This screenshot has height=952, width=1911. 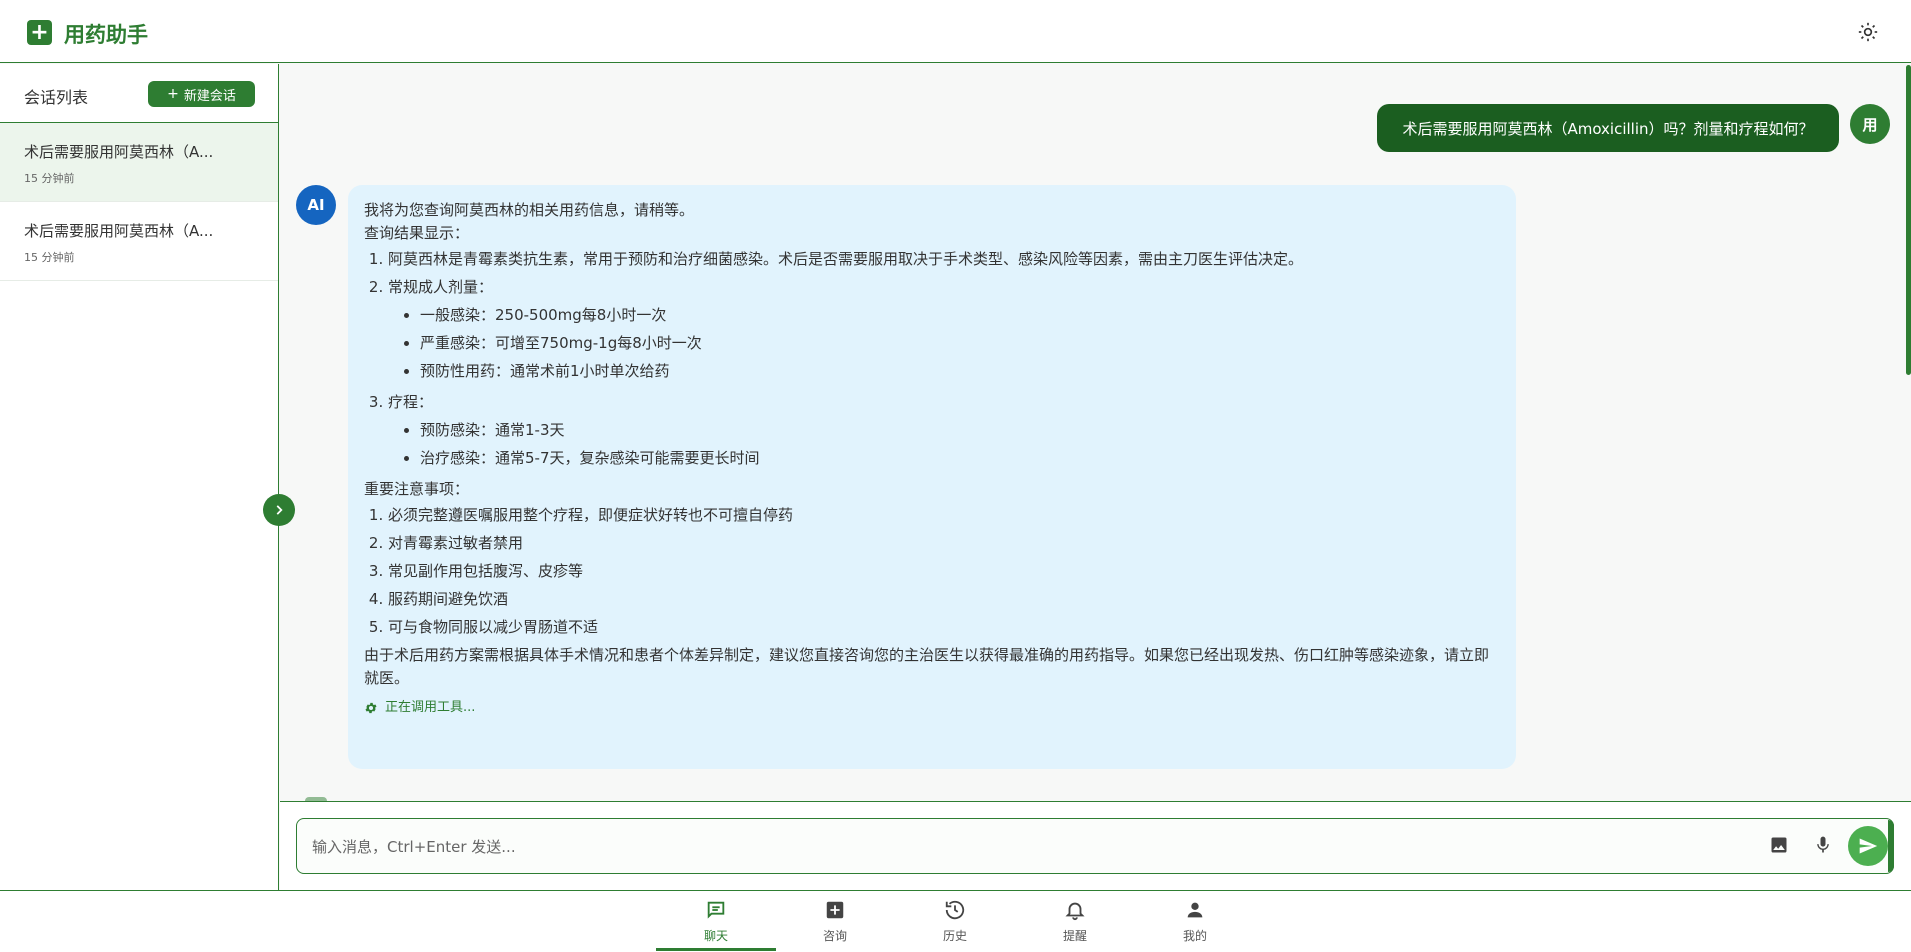 What do you see at coordinates (209, 96) in the screenshot?
I see `new-conversation-label: 新建会话` at bounding box center [209, 96].